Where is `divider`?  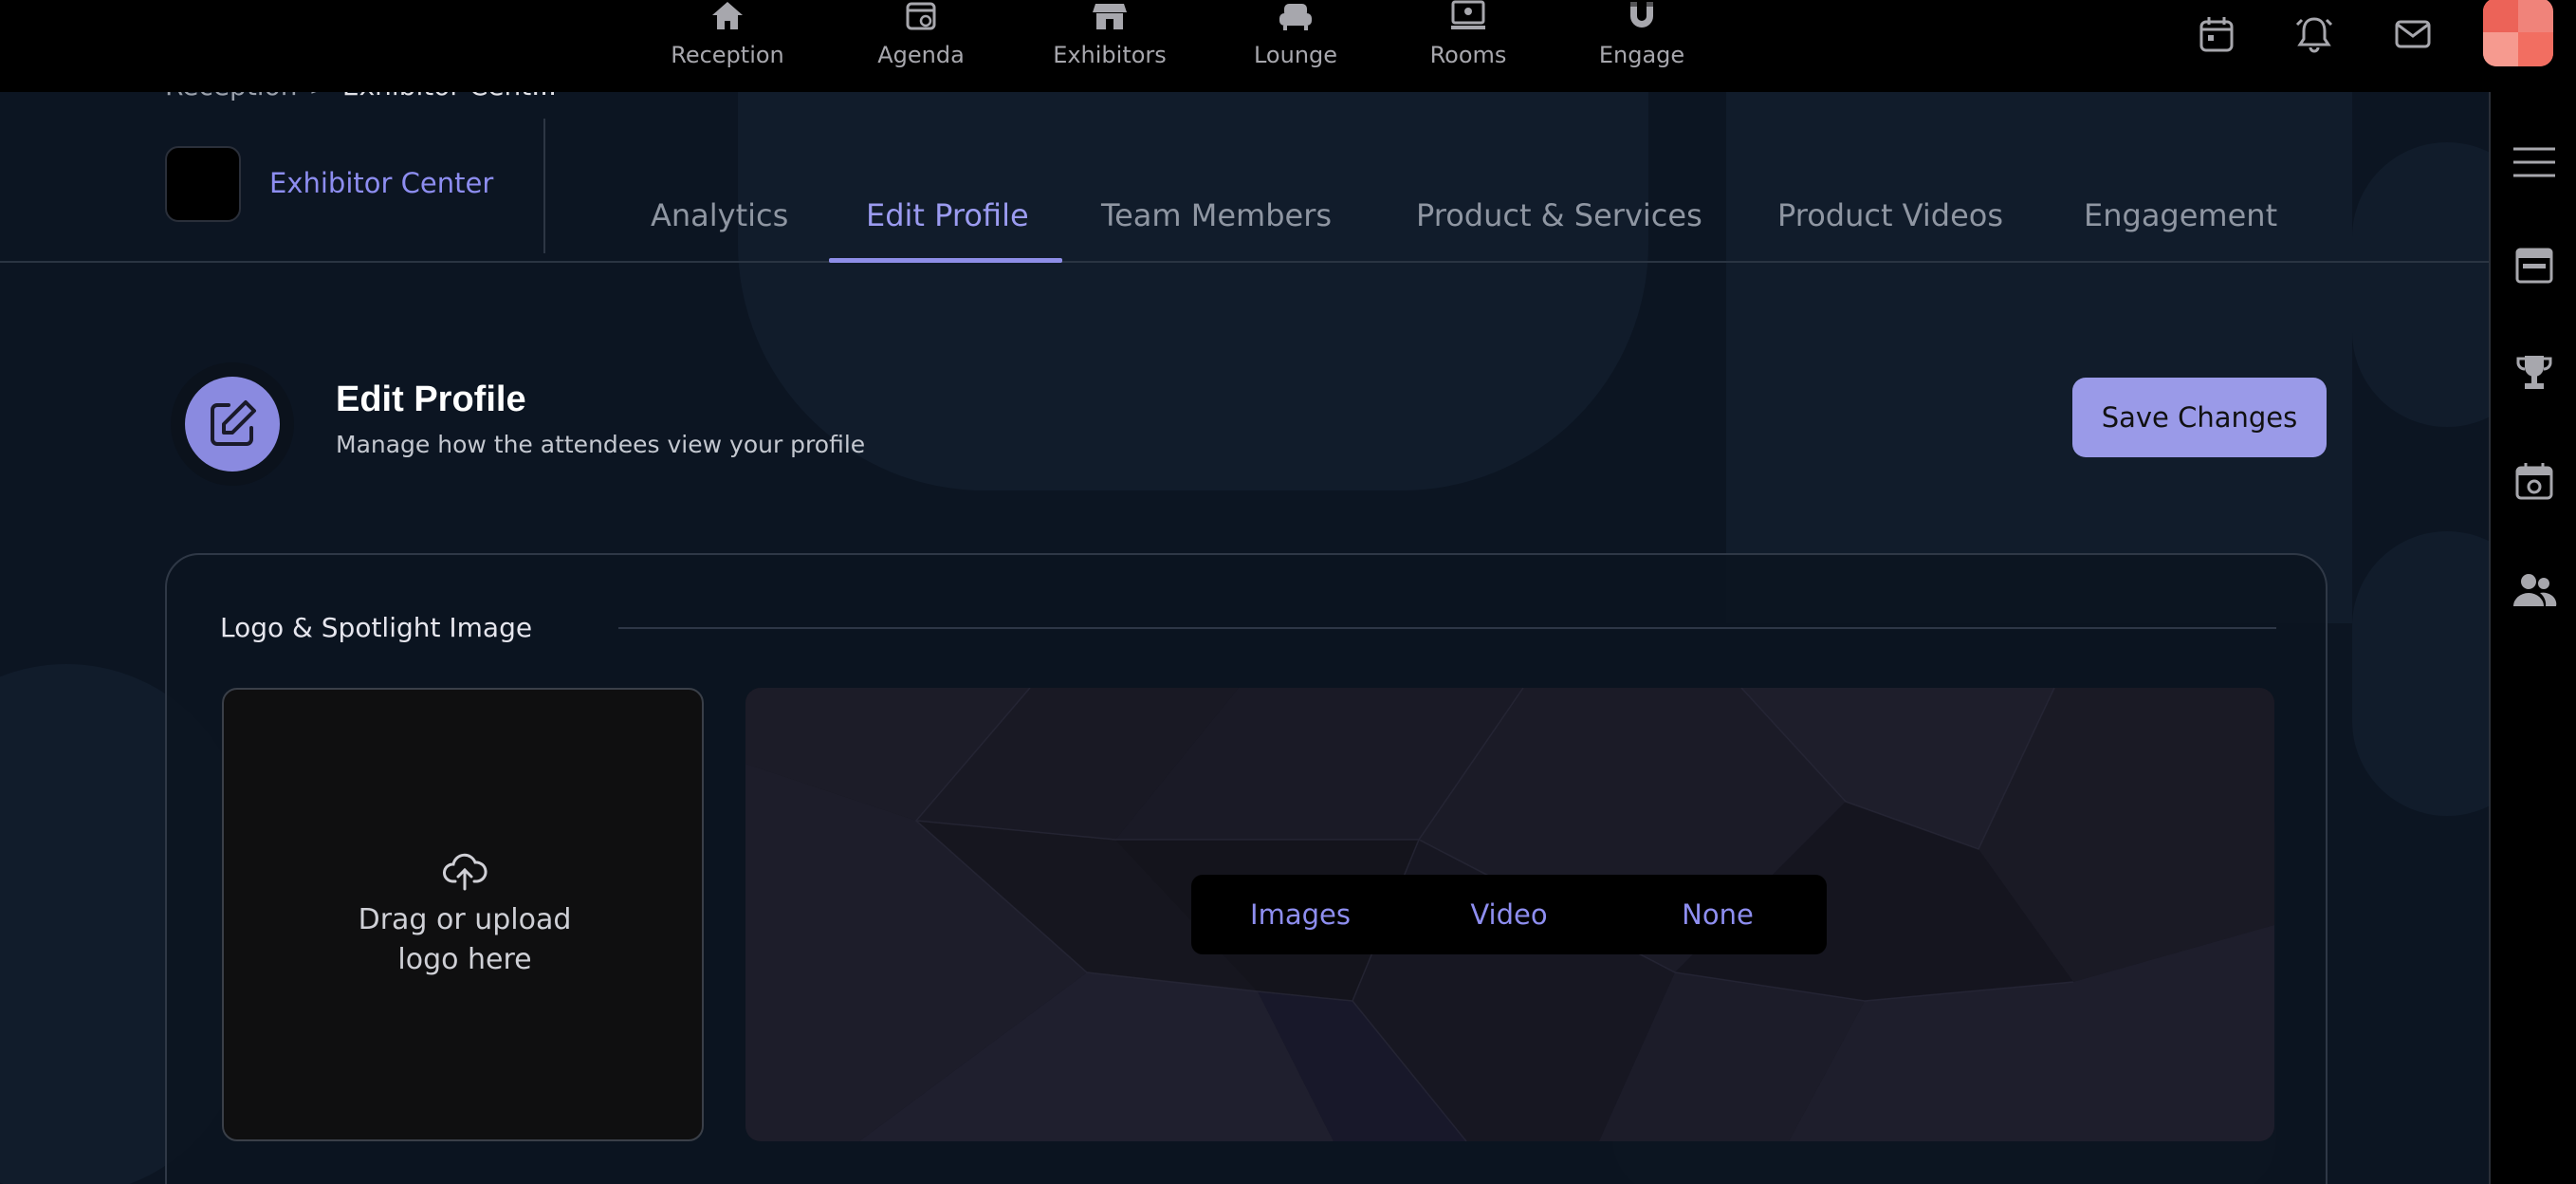 divider is located at coordinates (544, 186).